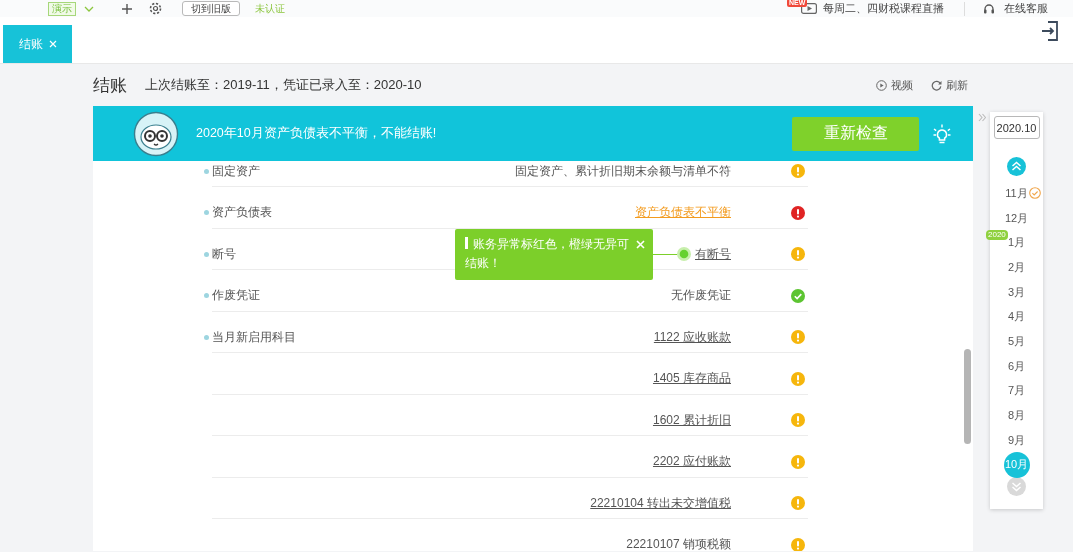  What do you see at coordinates (110, 85) in the screenshot?
I see `page-title: 结账` at bounding box center [110, 85].